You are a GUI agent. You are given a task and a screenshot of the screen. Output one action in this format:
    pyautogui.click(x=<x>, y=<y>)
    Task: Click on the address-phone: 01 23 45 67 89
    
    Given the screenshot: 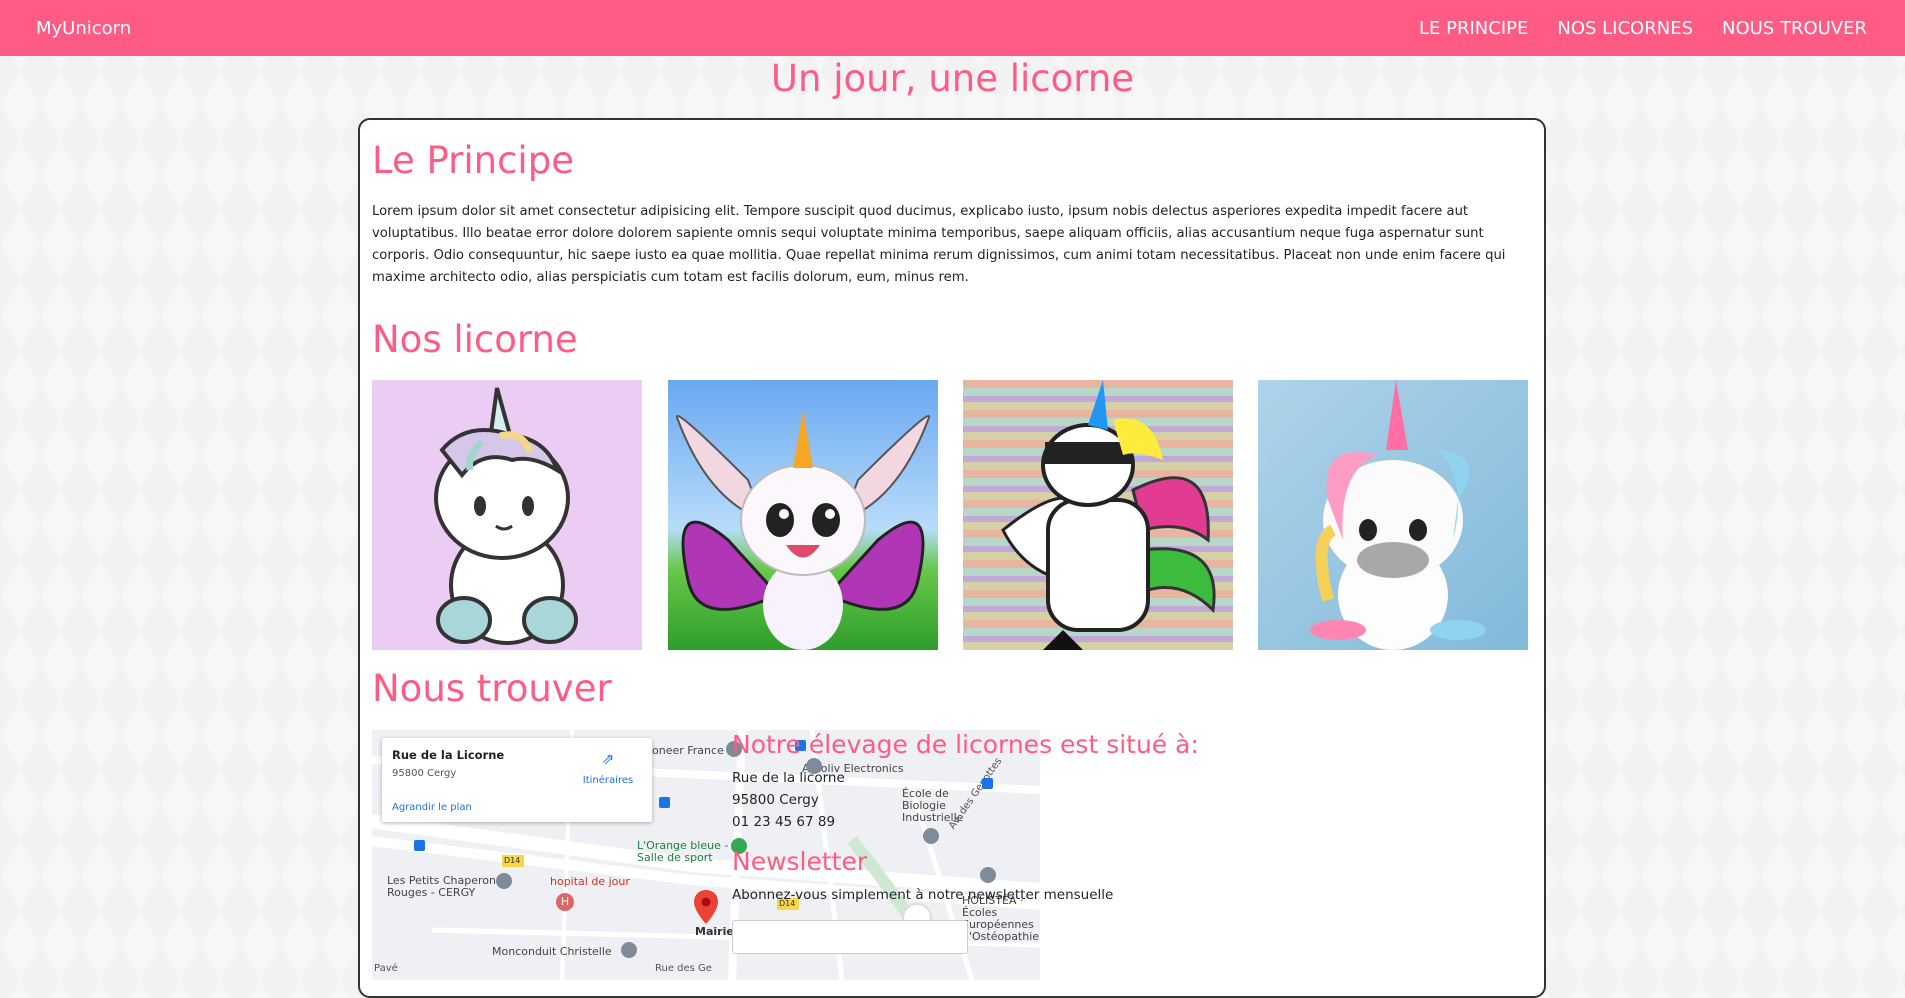 What is the action you would take?
    pyautogui.click(x=784, y=822)
    